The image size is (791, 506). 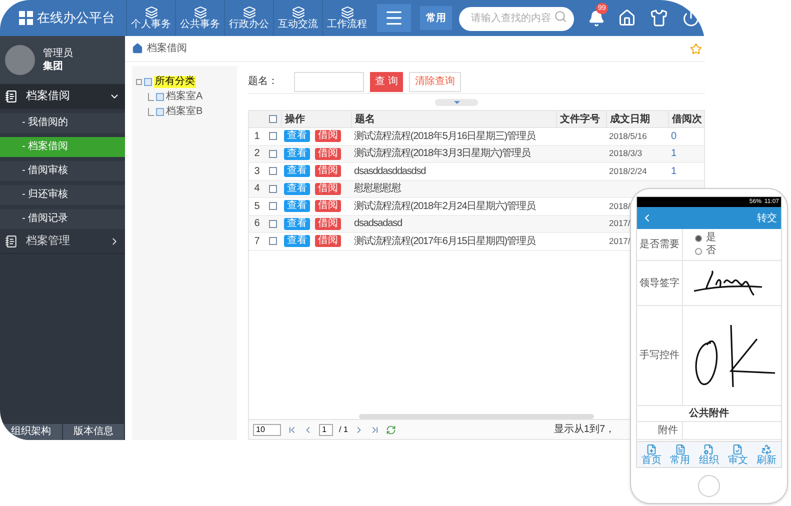 What do you see at coordinates (628, 135) in the screenshot?
I see `date-cell: 2018/5/16` at bounding box center [628, 135].